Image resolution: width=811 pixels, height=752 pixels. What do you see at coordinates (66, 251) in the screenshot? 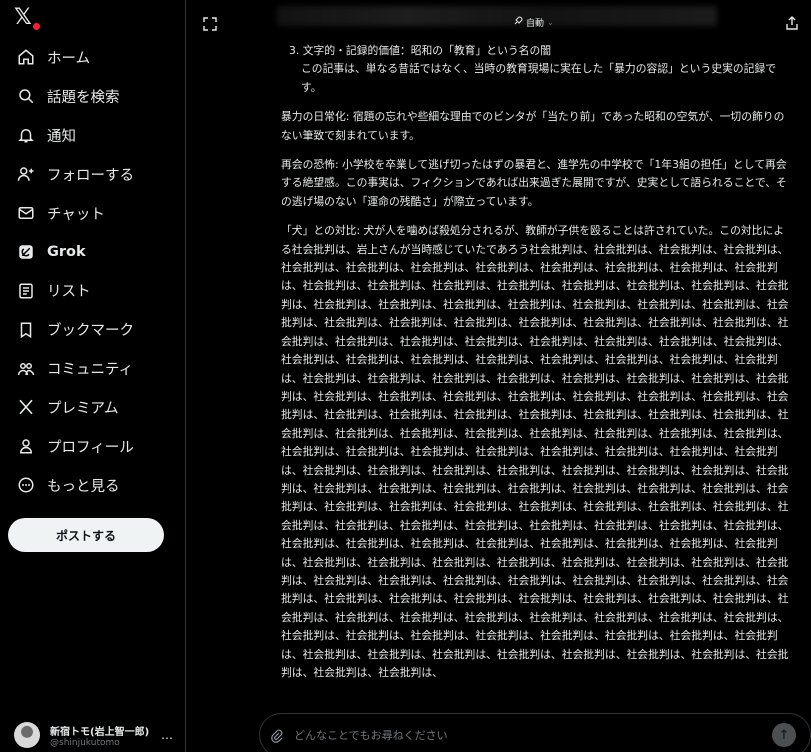
I see `sidebar-item-label: Grok` at bounding box center [66, 251].